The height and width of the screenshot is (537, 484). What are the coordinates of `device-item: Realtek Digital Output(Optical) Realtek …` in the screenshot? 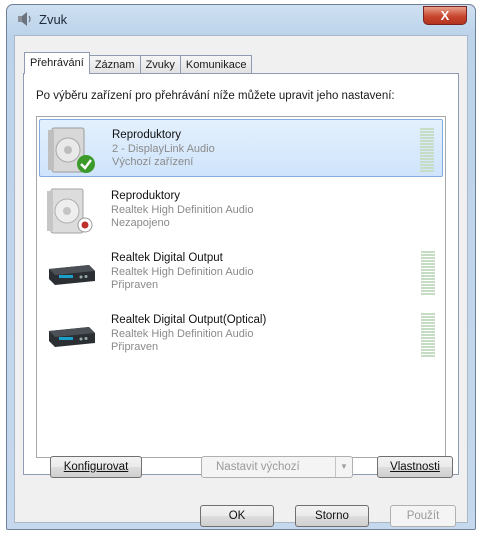 It's located at (241, 334).